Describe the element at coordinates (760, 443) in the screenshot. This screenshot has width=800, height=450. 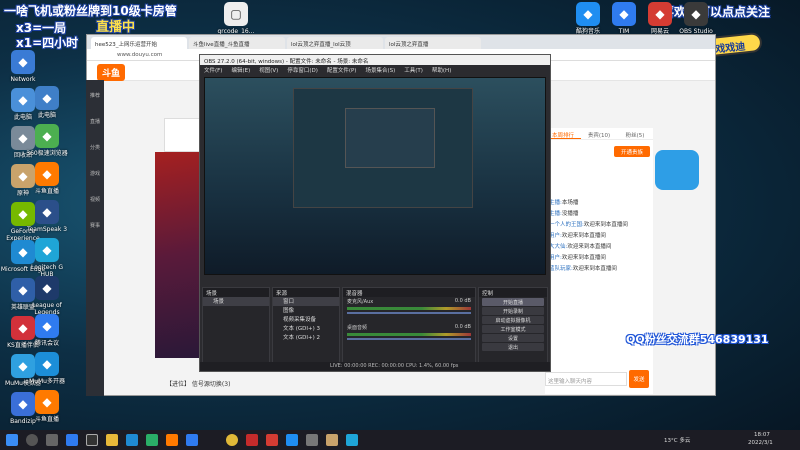
I see `tray-date: 2022/3/1` at that location.